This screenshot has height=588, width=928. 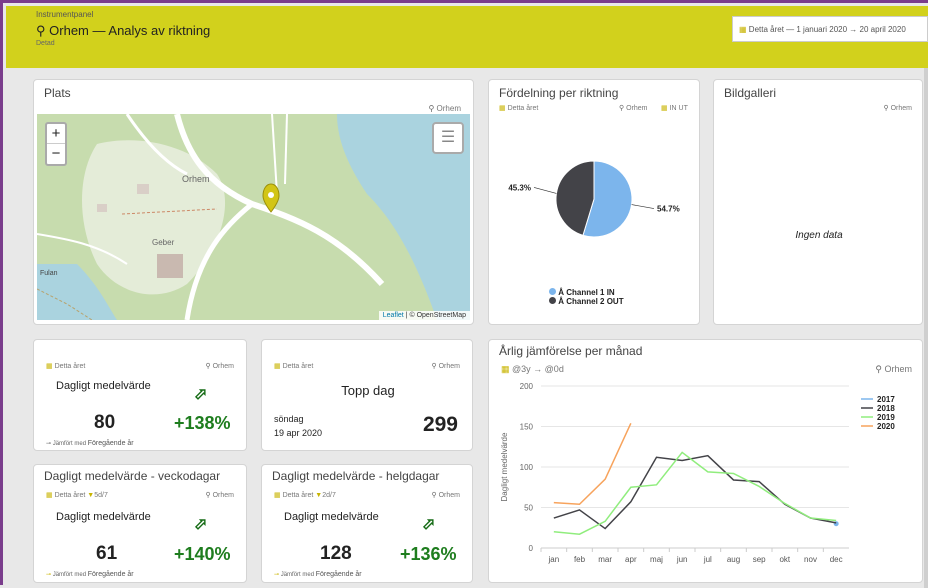 What do you see at coordinates (733, 559) in the screenshot?
I see `x-tick-label: aug` at bounding box center [733, 559].